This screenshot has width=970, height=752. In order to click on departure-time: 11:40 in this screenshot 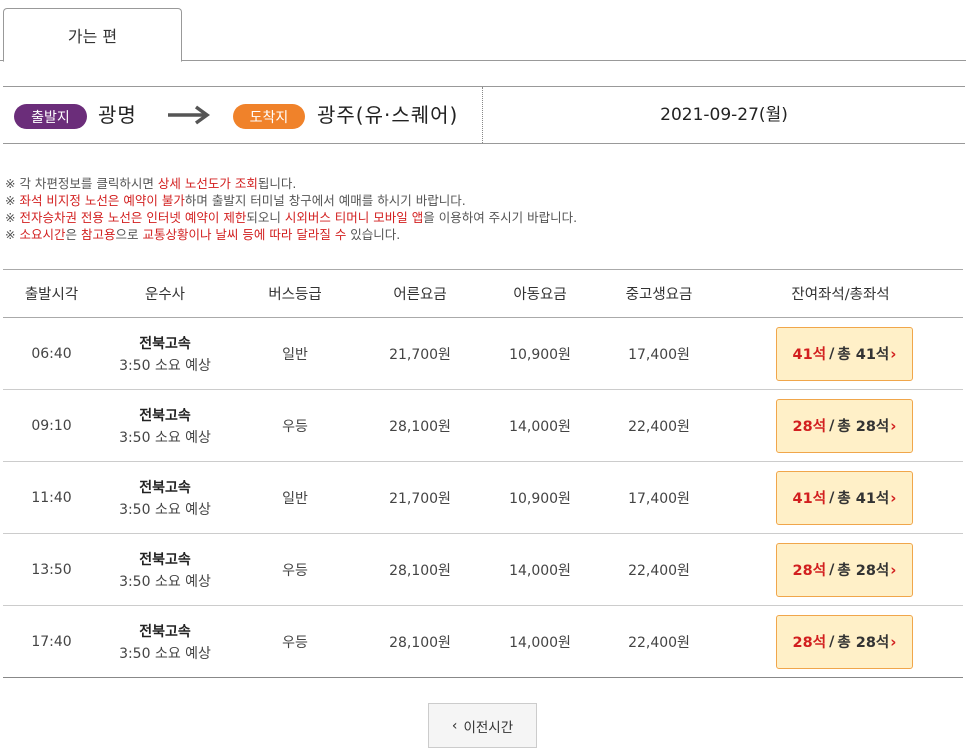, I will do `click(51, 497)`.